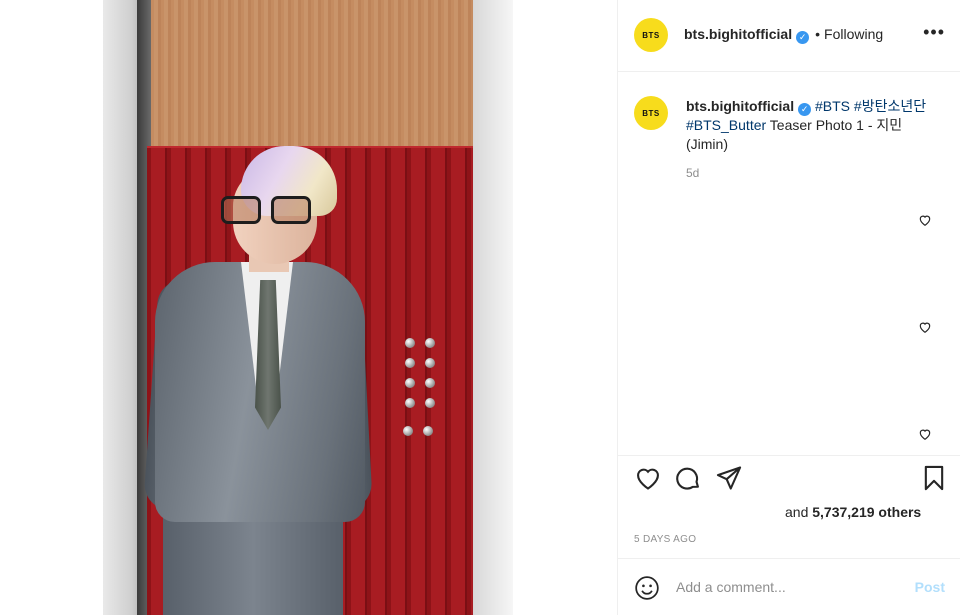  What do you see at coordinates (327, 80) in the screenshot?
I see `photo-wood-panel` at bounding box center [327, 80].